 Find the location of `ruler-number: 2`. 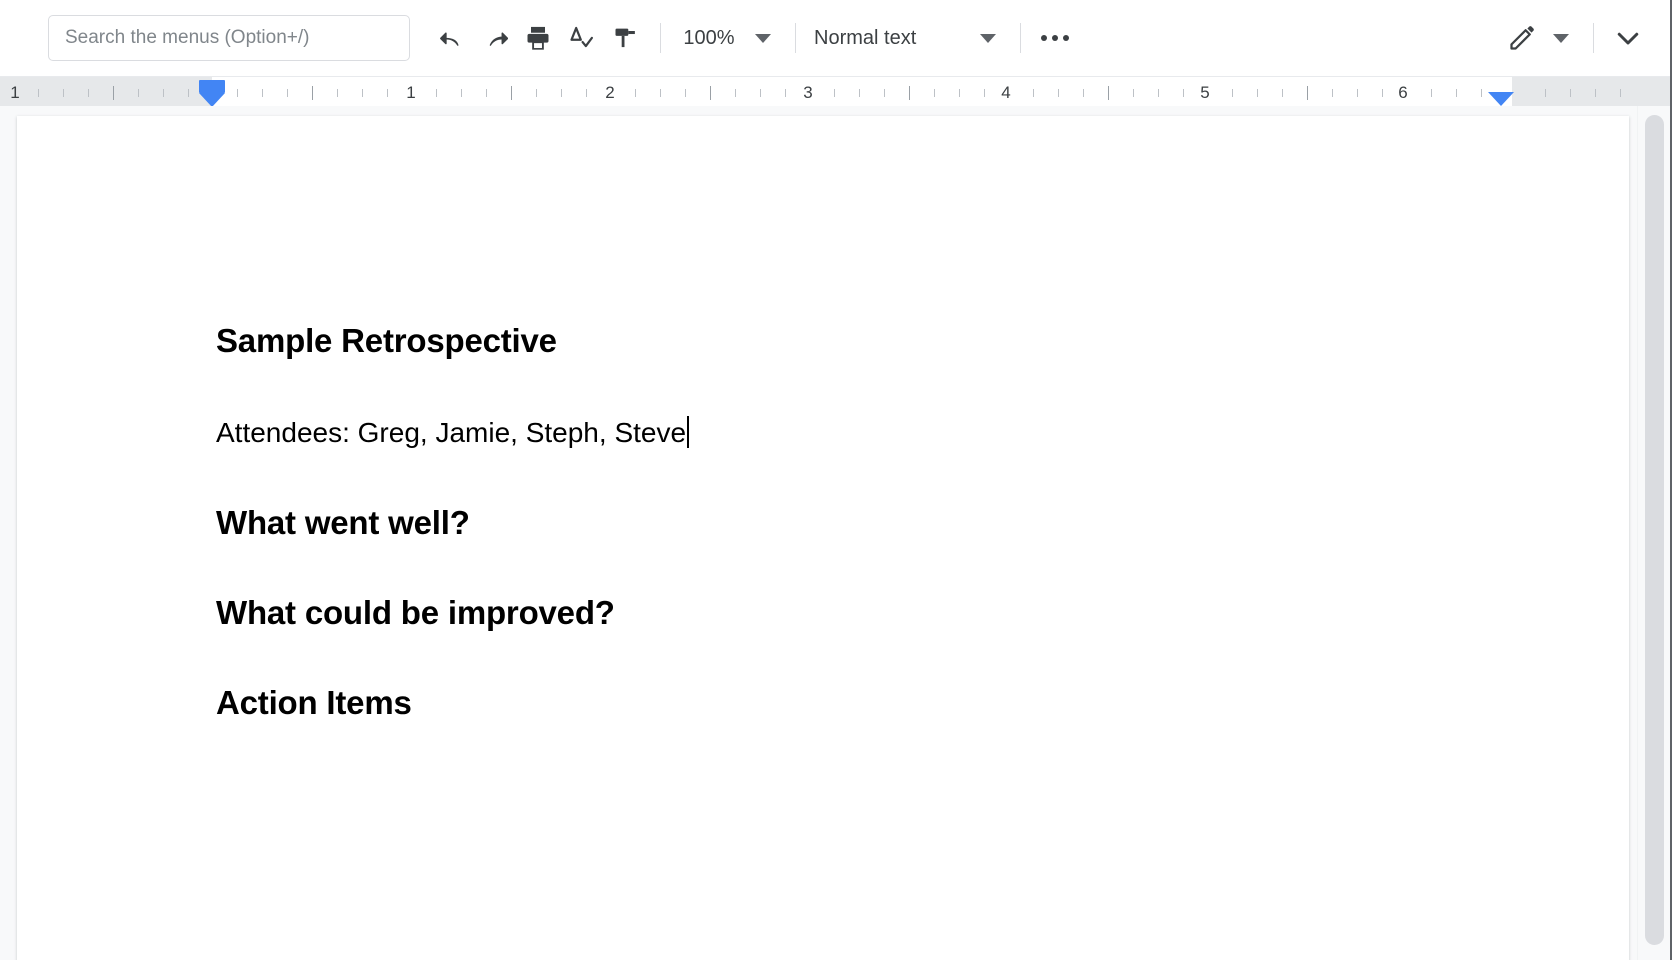

ruler-number: 2 is located at coordinates (610, 92).